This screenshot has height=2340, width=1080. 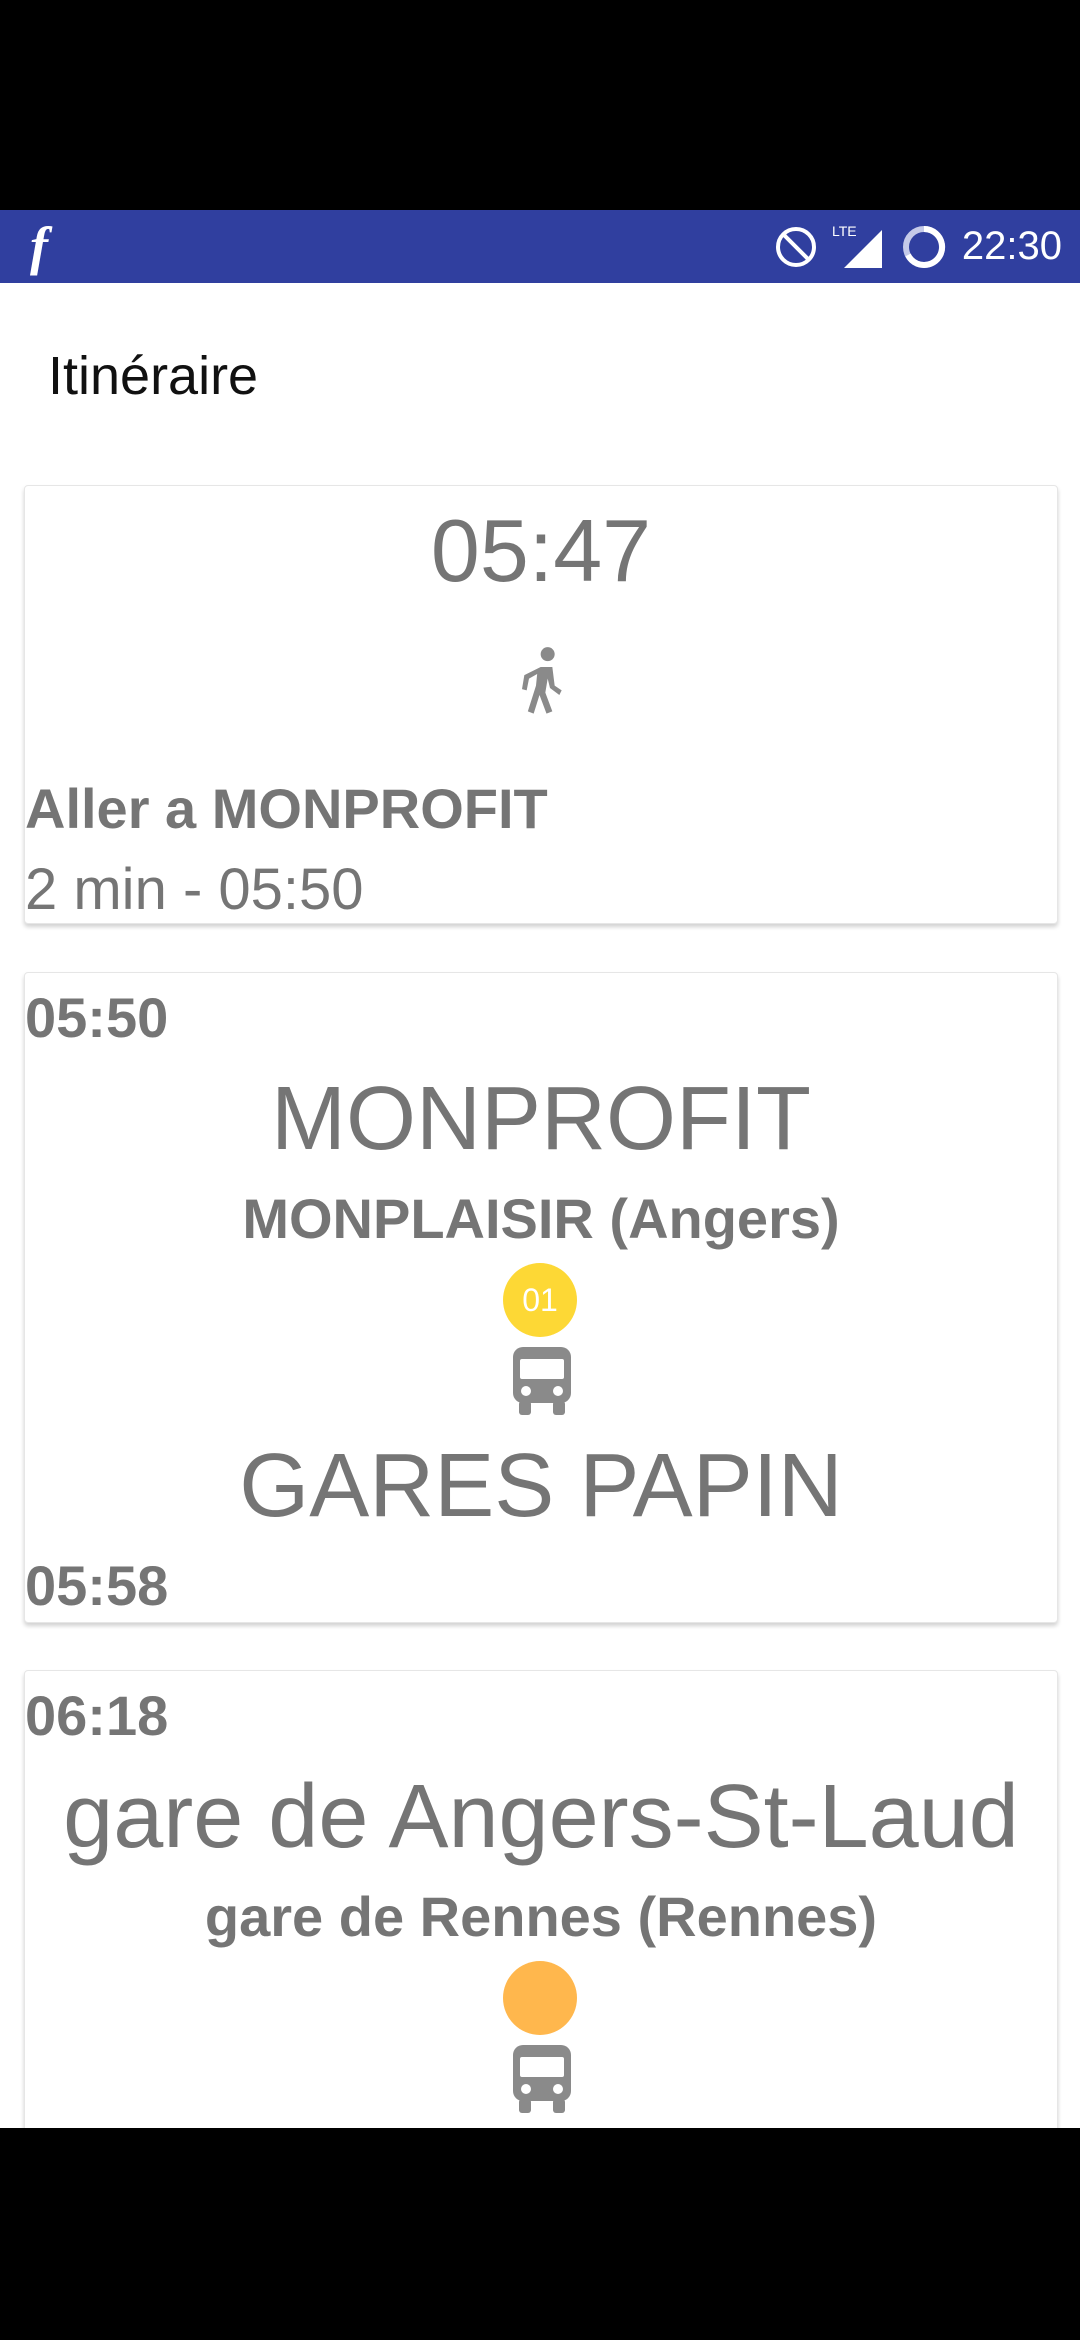 What do you see at coordinates (194, 889) in the screenshot?
I see `walk-duration: 2 min - 05:50` at bounding box center [194, 889].